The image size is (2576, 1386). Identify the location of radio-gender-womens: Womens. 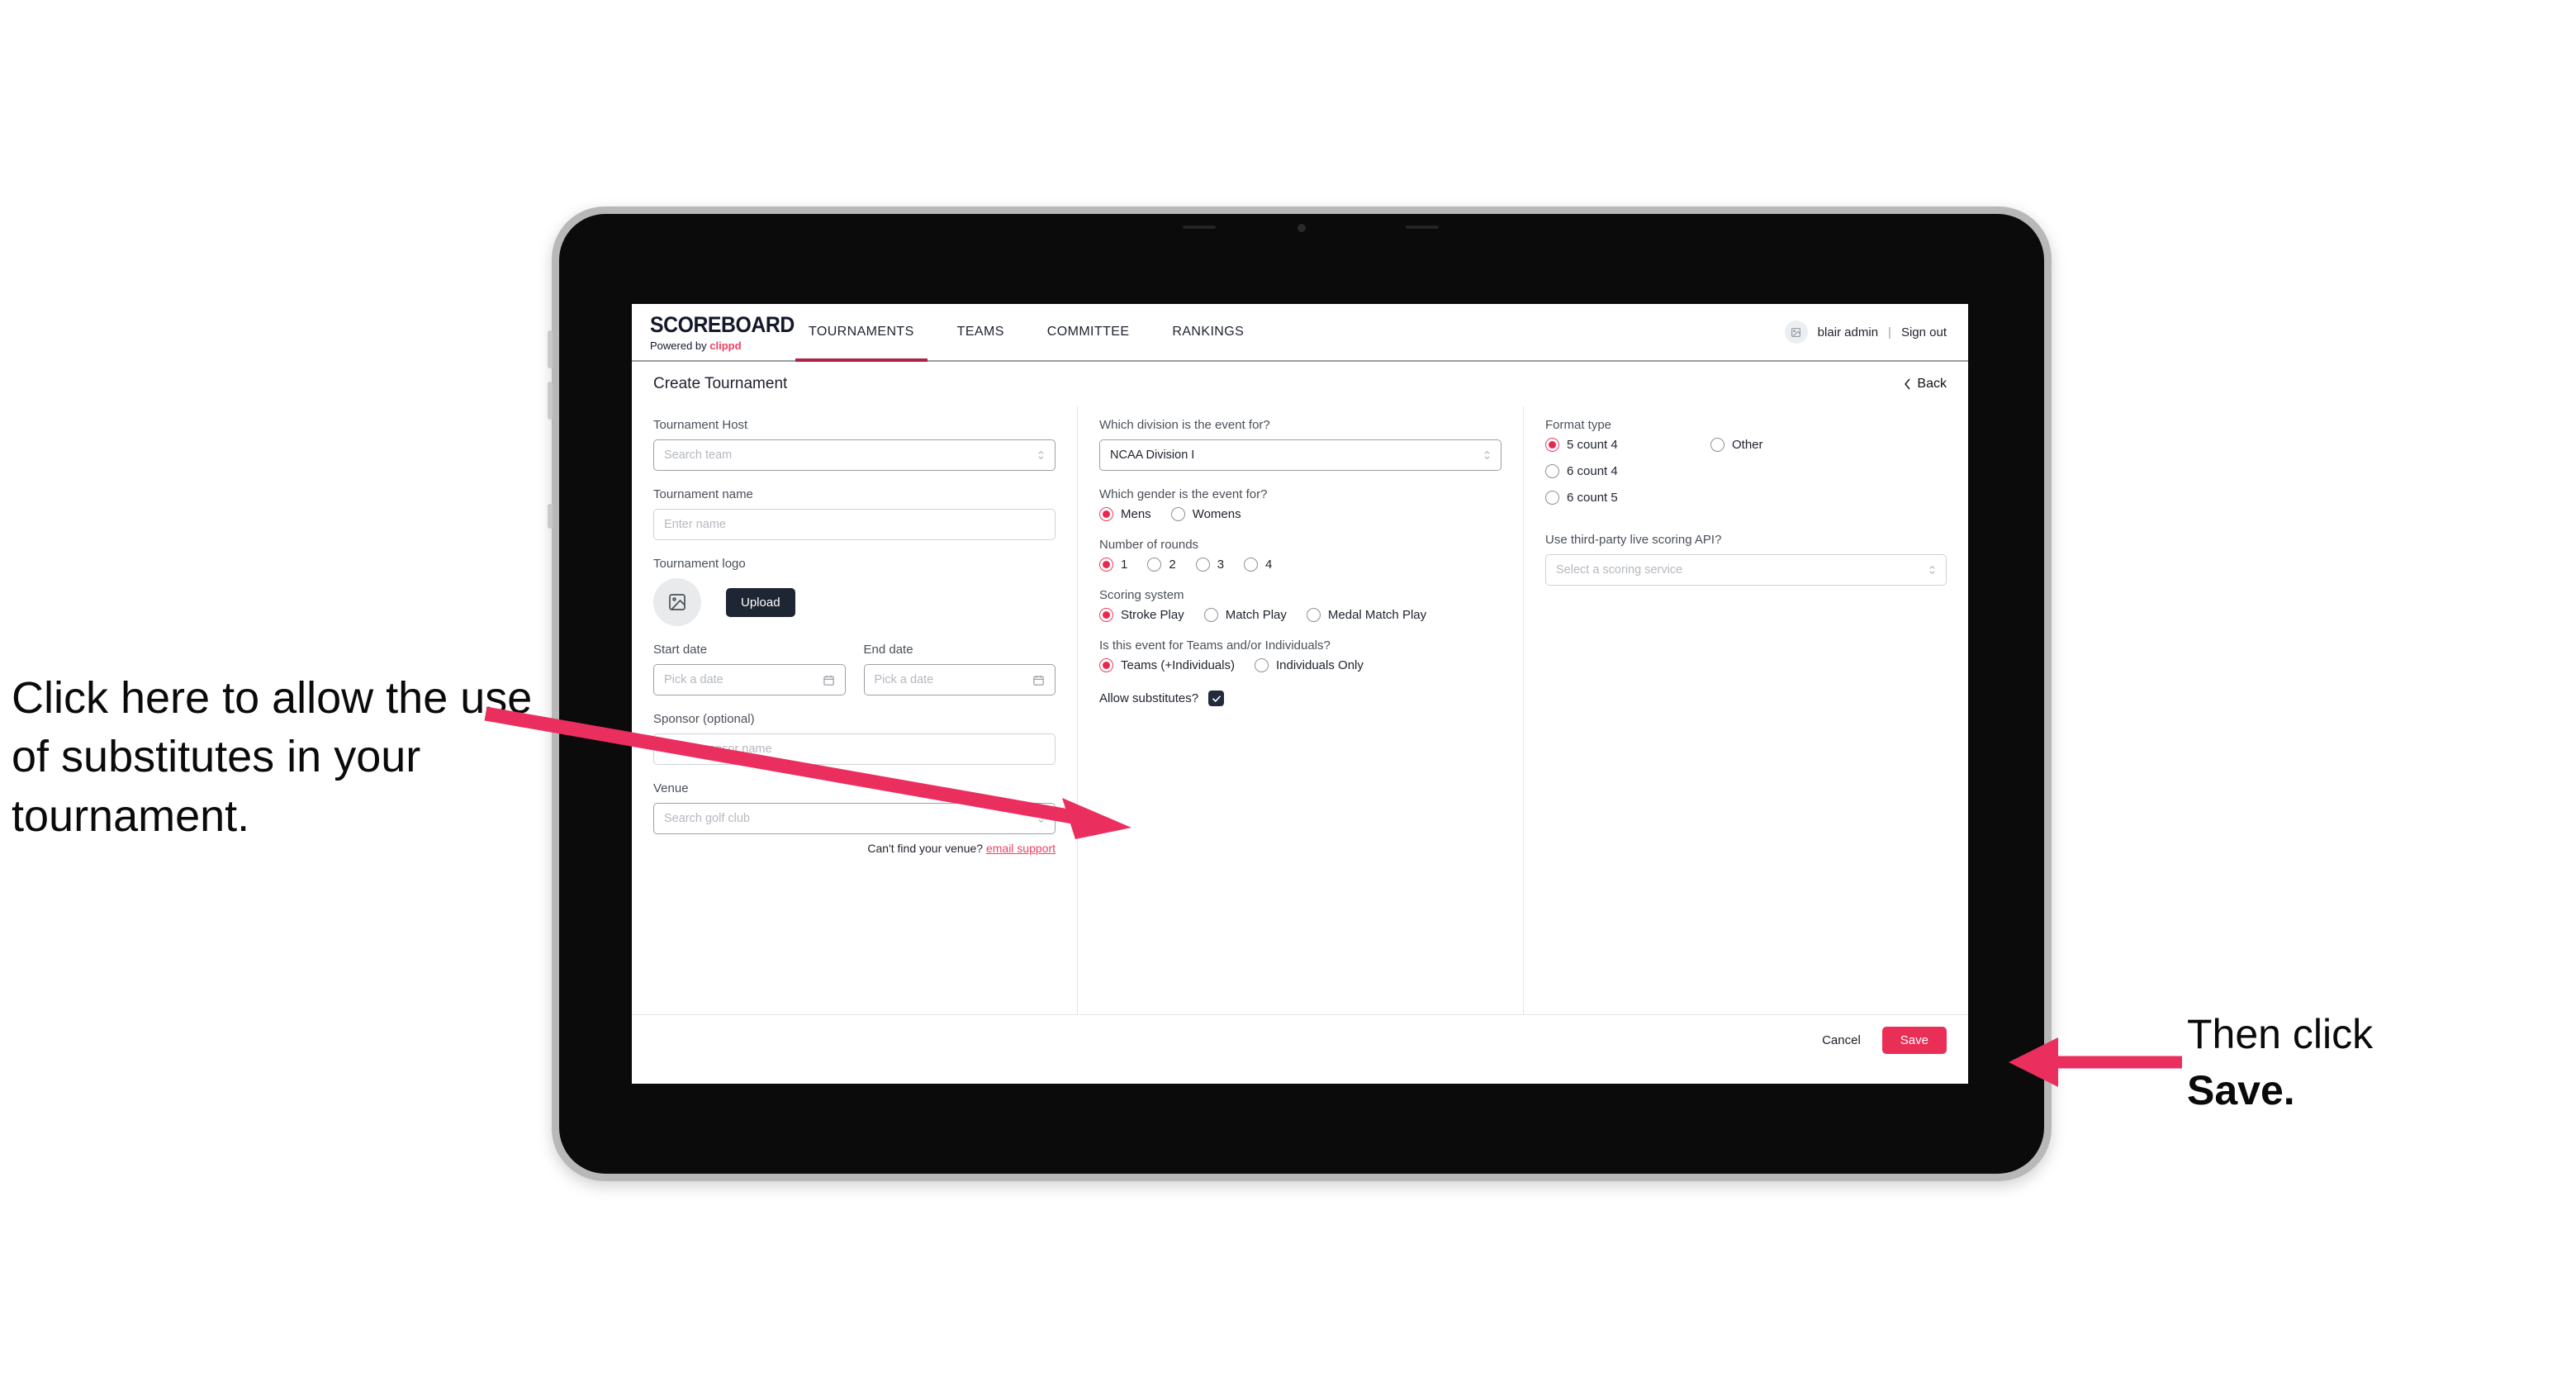
(1205, 514).